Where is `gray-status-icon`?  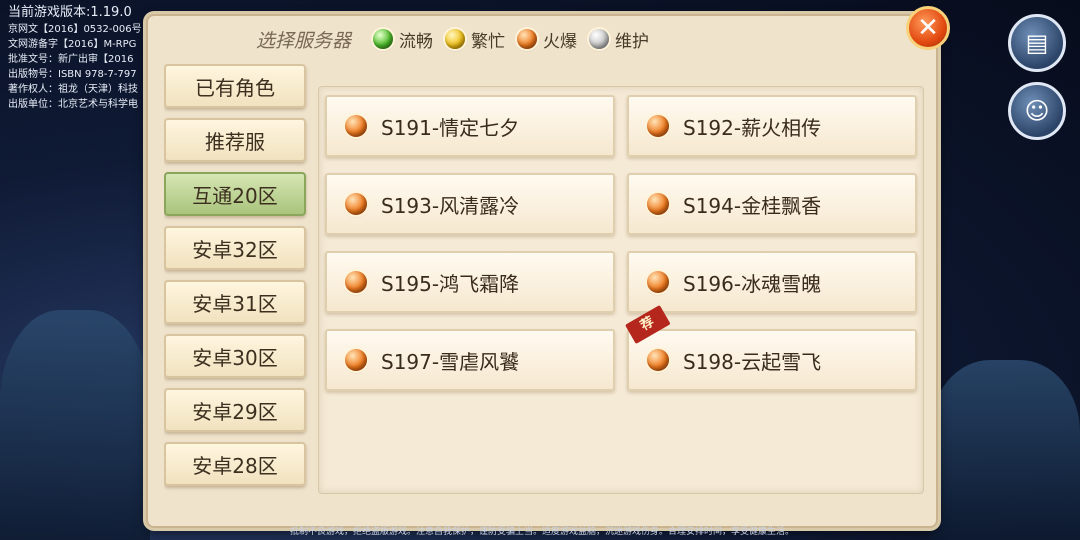 gray-status-icon is located at coordinates (599, 39).